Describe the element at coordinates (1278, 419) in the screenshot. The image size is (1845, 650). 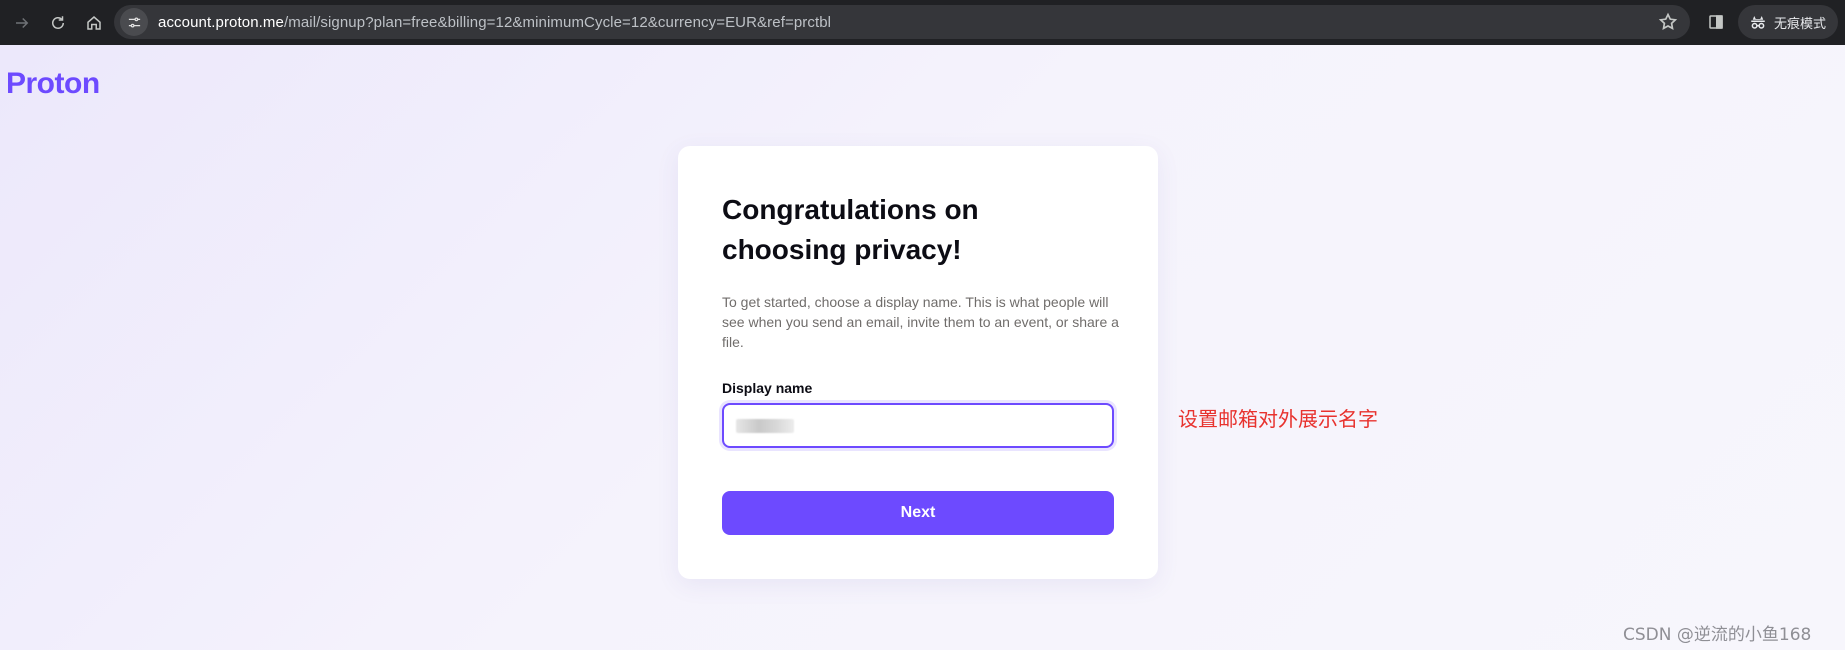
I see `annotation-text: 设置邮箱对外展示名字` at that location.